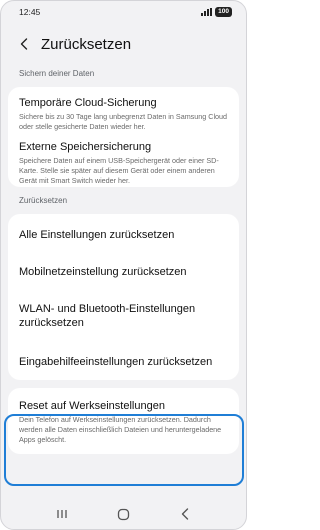 The image size is (320, 530). Describe the element at coordinates (116, 361) in the screenshot. I see `item-title: Eingabehilfeeinstellungen zurücksetzen` at that location.